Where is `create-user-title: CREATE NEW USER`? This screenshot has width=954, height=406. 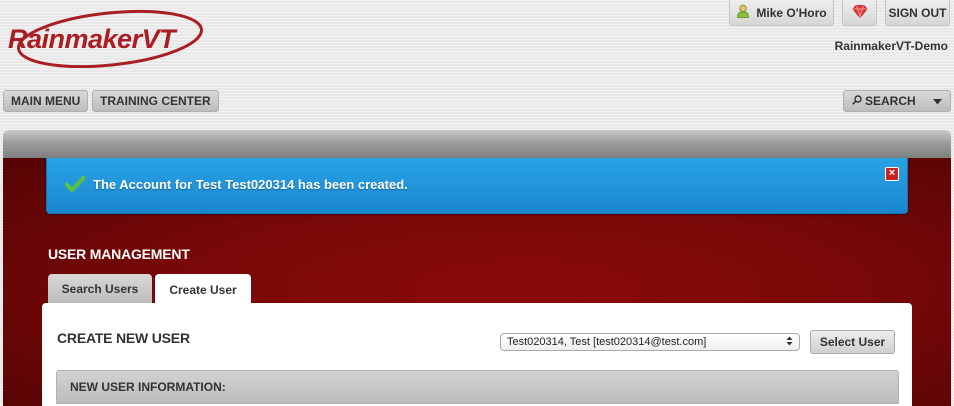 create-user-title: CREATE NEW USER is located at coordinates (123, 338).